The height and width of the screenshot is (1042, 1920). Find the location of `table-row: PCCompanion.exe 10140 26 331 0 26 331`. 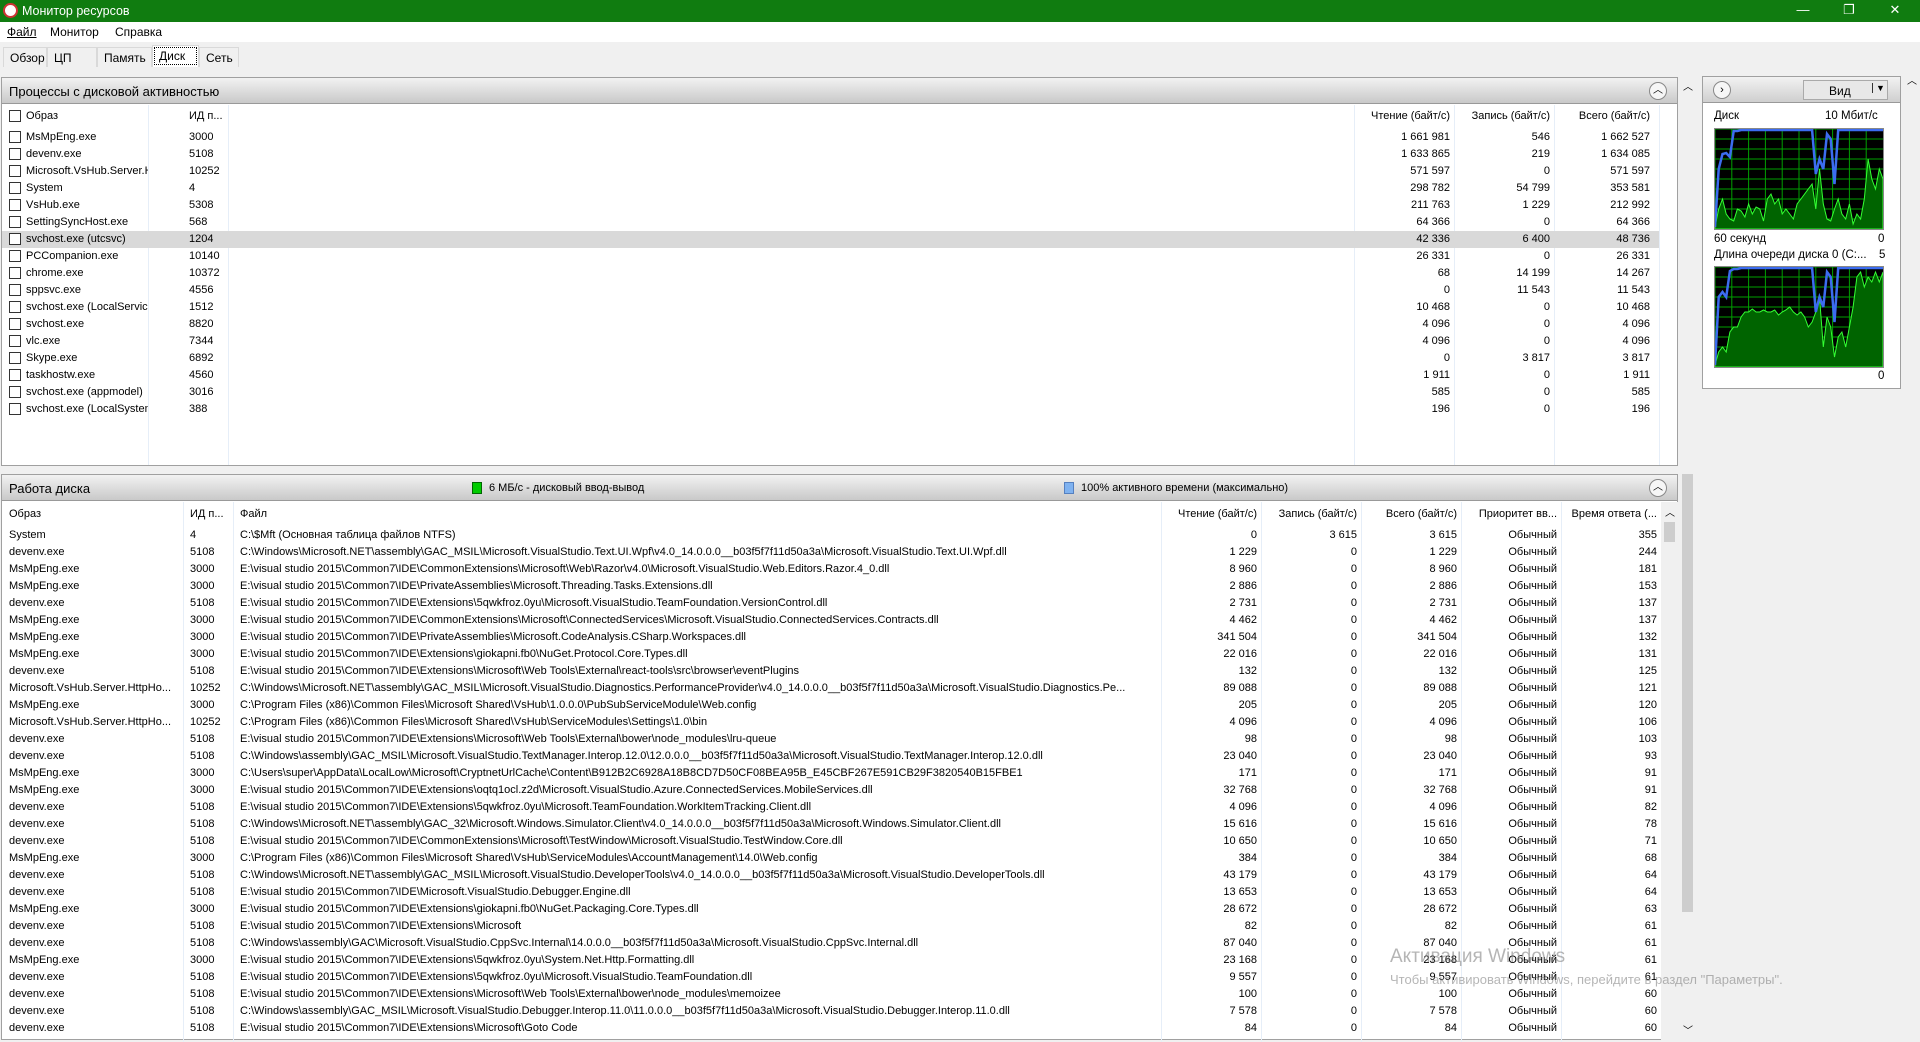

table-row: PCCompanion.exe 10140 26 331 0 26 331 is located at coordinates (832, 256).